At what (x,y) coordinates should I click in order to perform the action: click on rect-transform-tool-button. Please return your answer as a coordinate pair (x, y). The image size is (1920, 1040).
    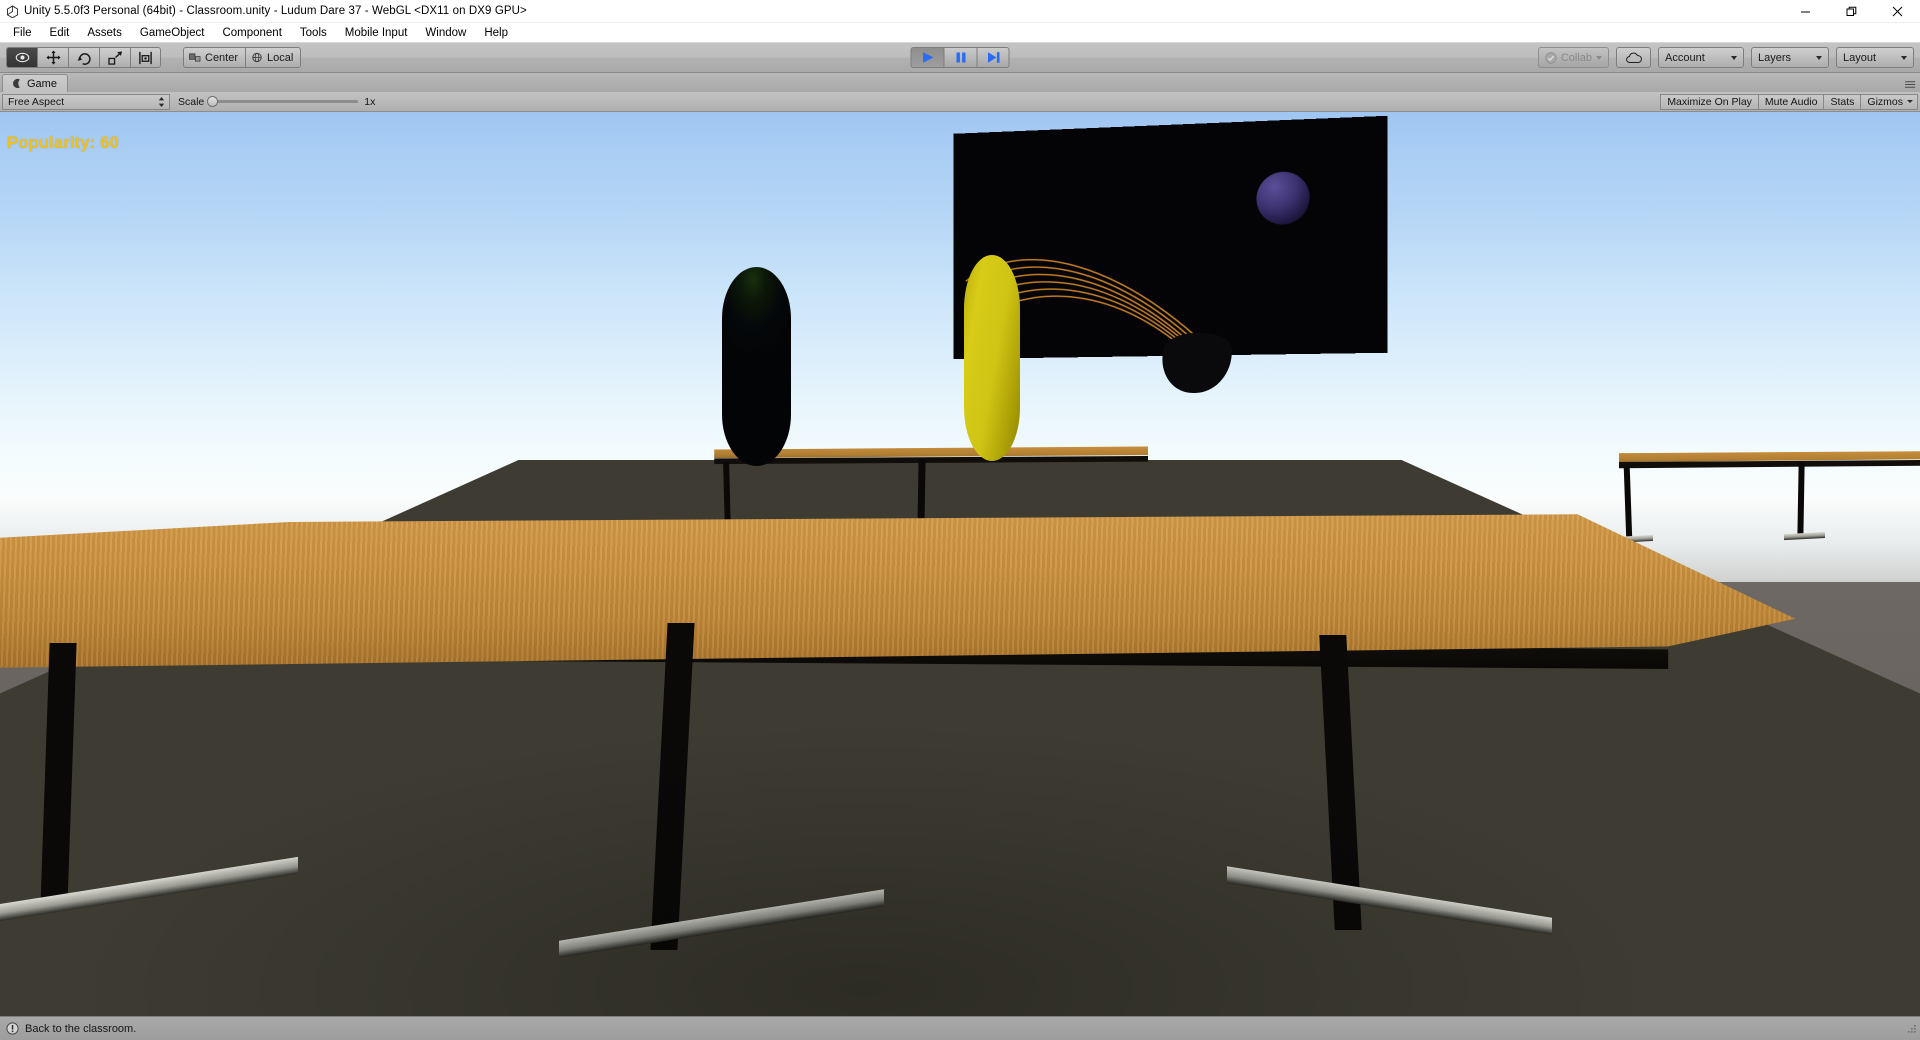
    Looking at the image, I should click on (145, 57).